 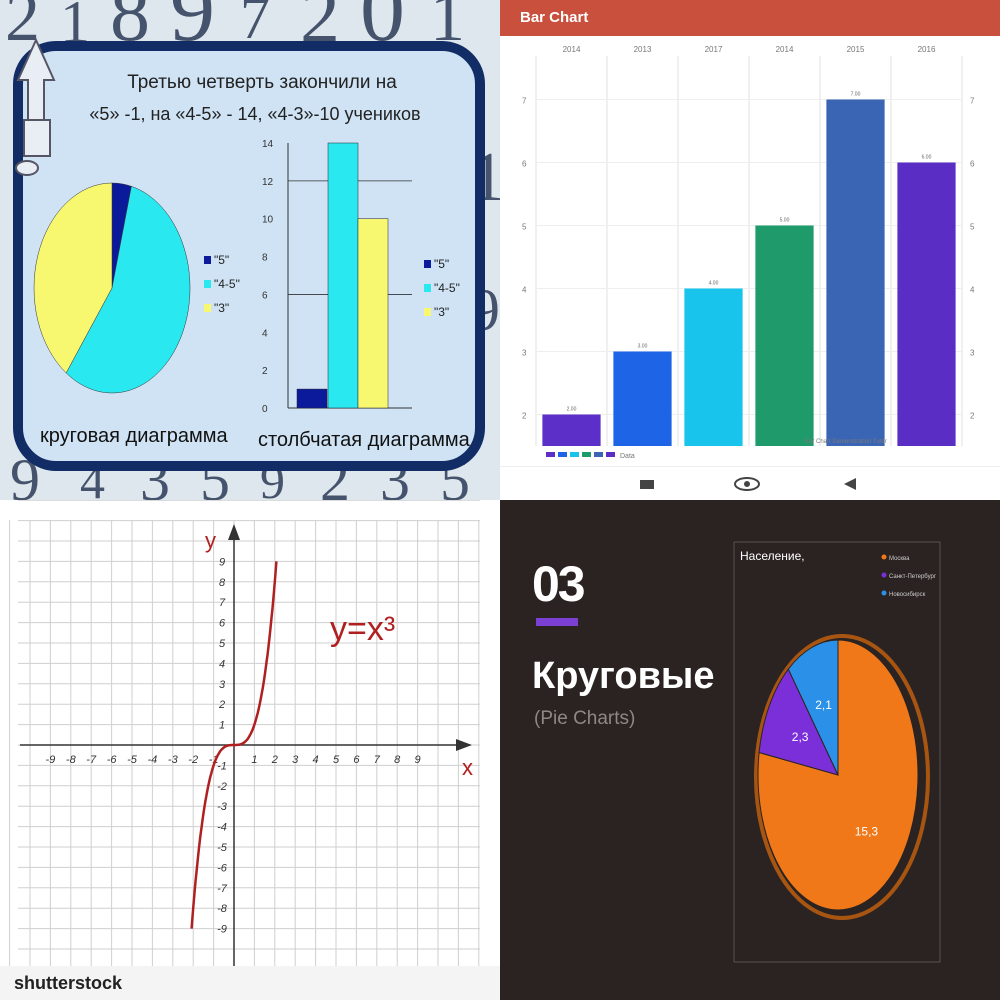 What do you see at coordinates (222, 787) in the screenshot?
I see `y-tick-label: -2` at bounding box center [222, 787].